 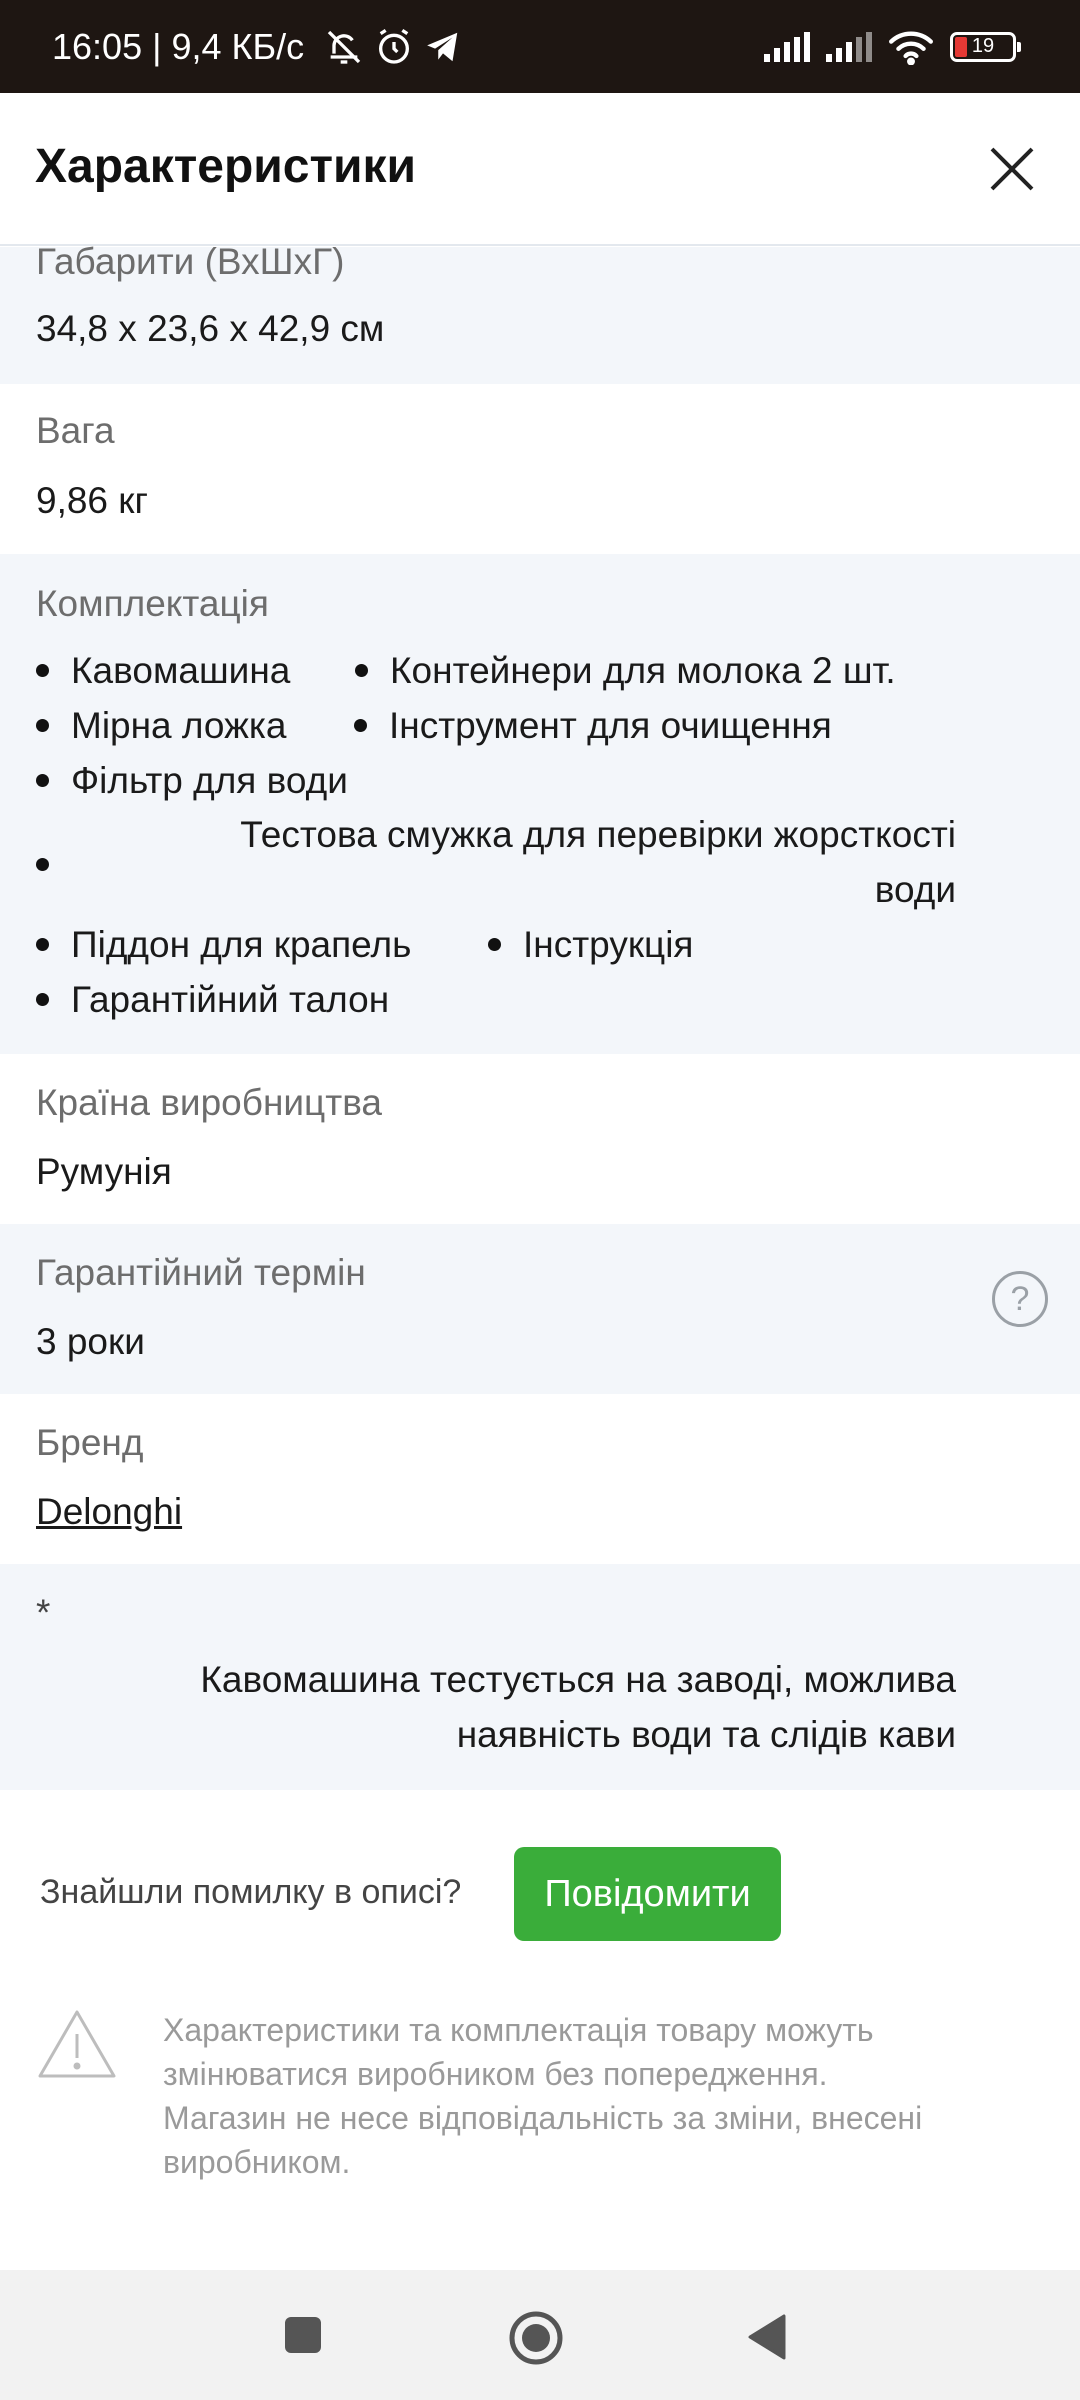 I want to click on home-button, so click(x=536, y=2340).